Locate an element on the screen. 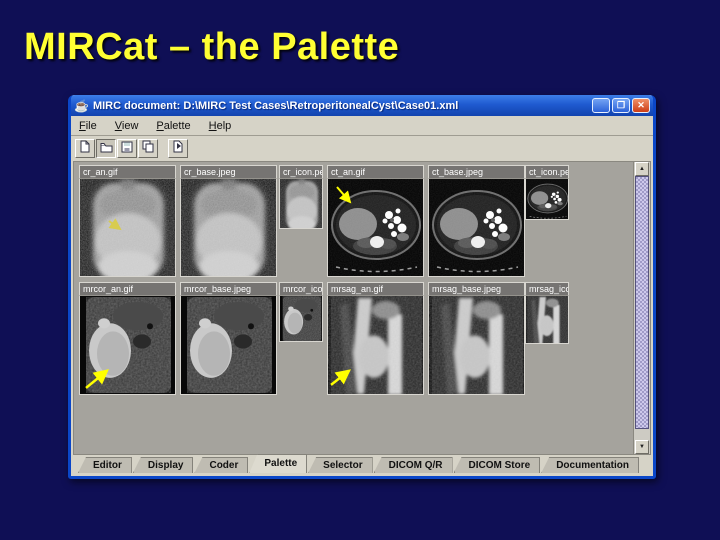 This screenshot has width=720, height=540. scrollbar-thumb is located at coordinates (642, 302).